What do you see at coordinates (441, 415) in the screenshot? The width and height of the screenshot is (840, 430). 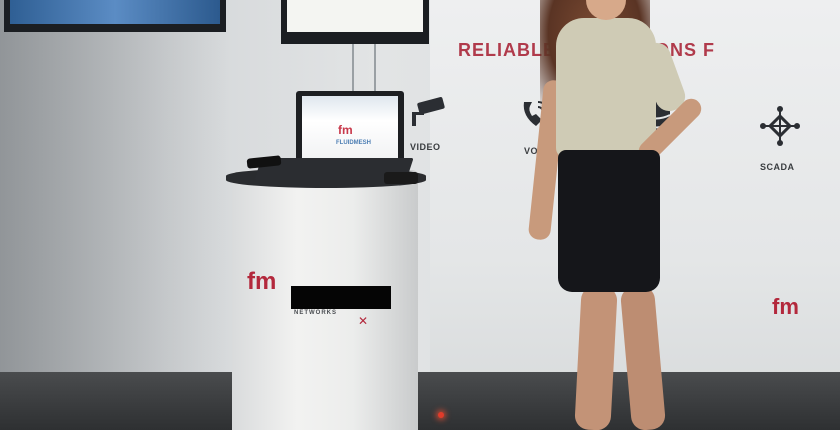 I see `red-led` at bounding box center [441, 415].